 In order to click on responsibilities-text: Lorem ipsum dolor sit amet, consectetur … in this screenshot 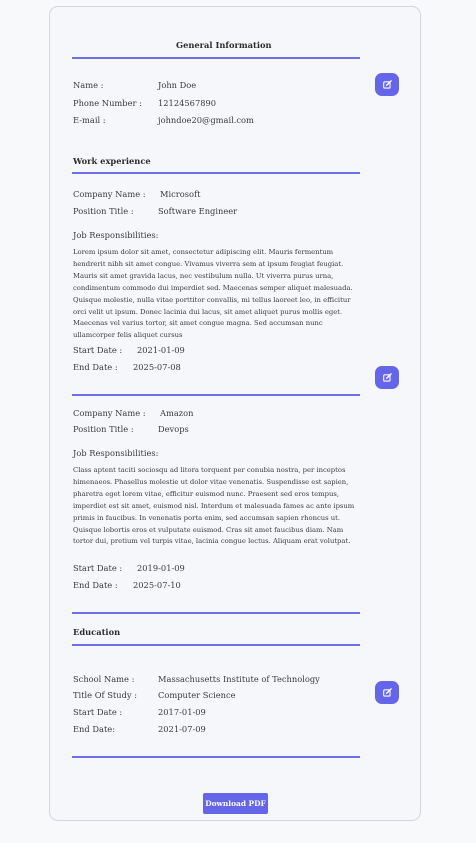, I will do `click(213, 294)`.